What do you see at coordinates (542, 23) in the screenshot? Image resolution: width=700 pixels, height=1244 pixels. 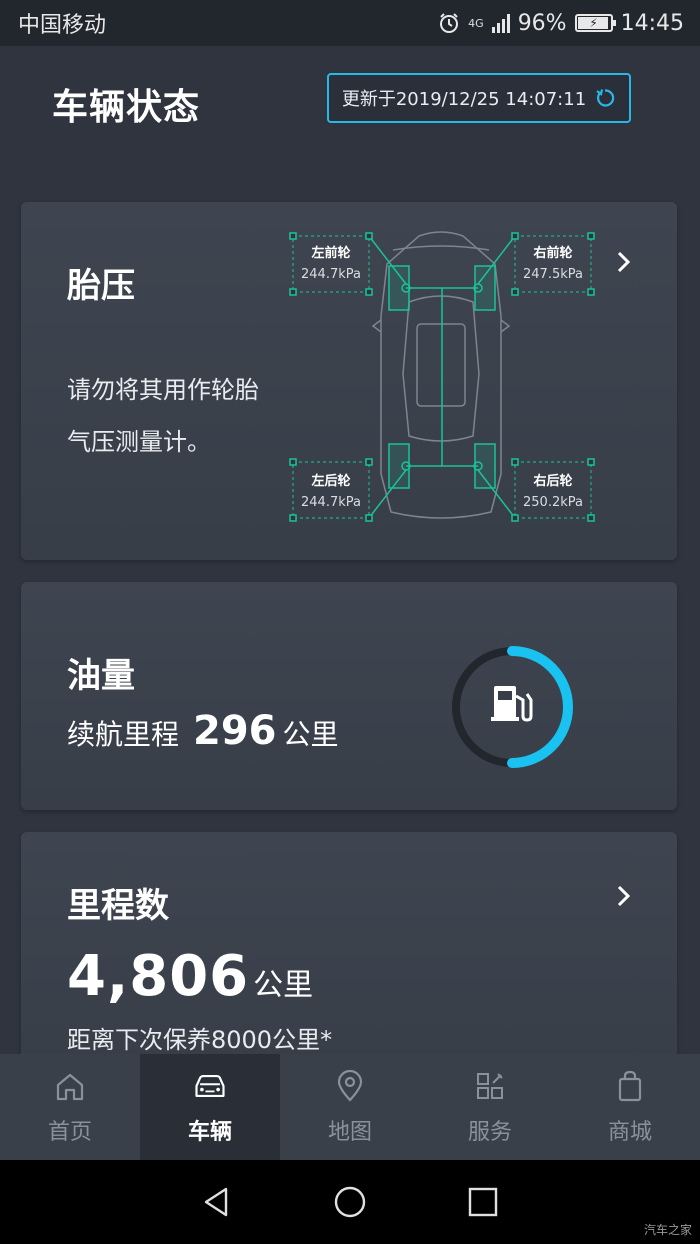 I see `battery-percent: 96%` at bounding box center [542, 23].